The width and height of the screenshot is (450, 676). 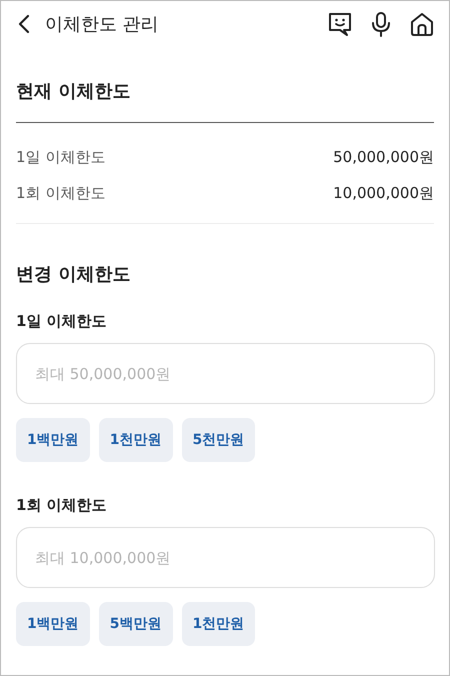 What do you see at coordinates (225, 557) in the screenshot?
I see `amount-input-field: 최대 10,000,000원` at bounding box center [225, 557].